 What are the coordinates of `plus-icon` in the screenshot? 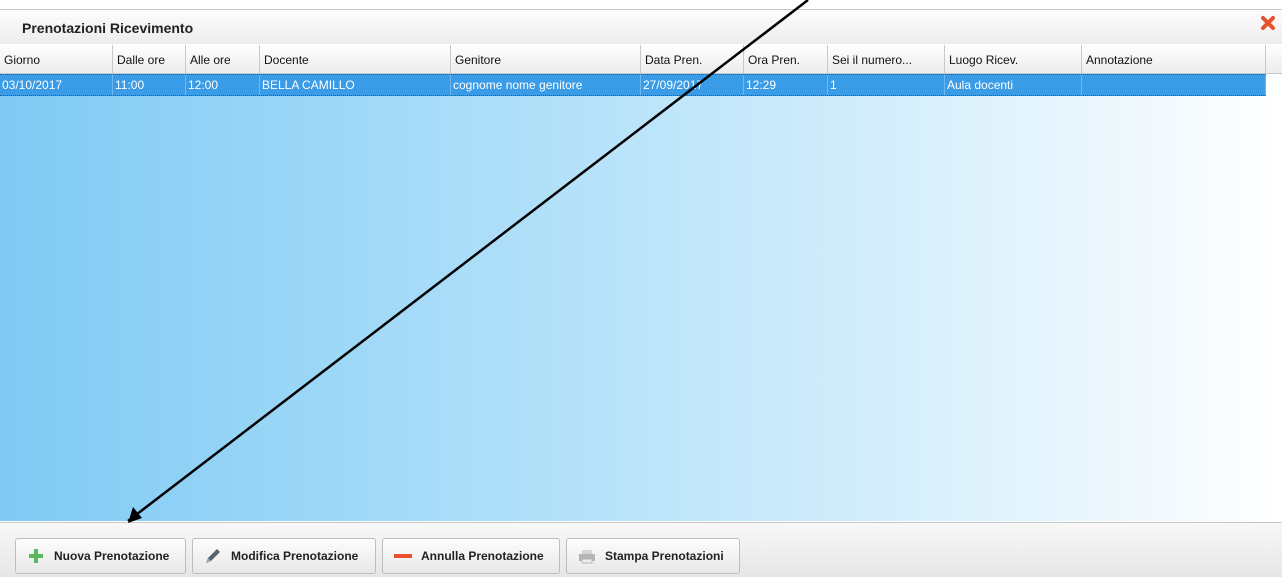 It's located at (36, 556).